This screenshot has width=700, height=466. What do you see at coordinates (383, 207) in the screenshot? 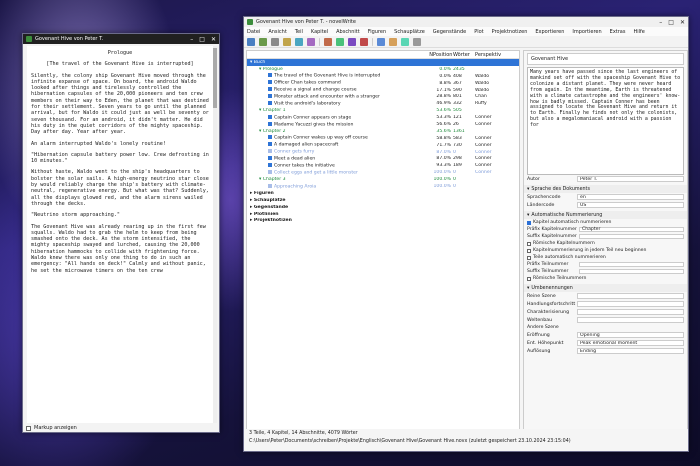
I see `tree-row: ▸ Gegenstände` at bounding box center [383, 207].